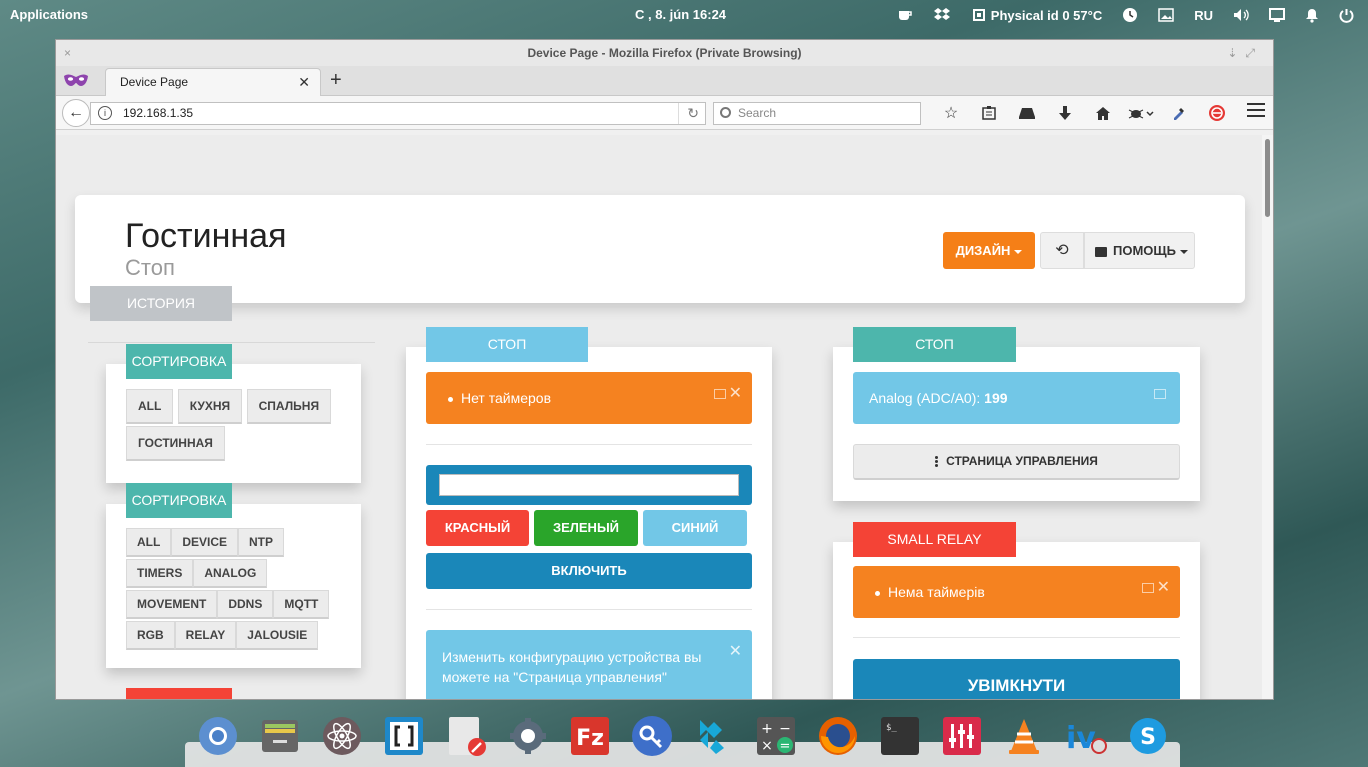 This screenshot has height=767, width=1368. What do you see at coordinates (695, 528) in the screenshot?
I see `blue-button: СИНИЙ` at bounding box center [695, 528].